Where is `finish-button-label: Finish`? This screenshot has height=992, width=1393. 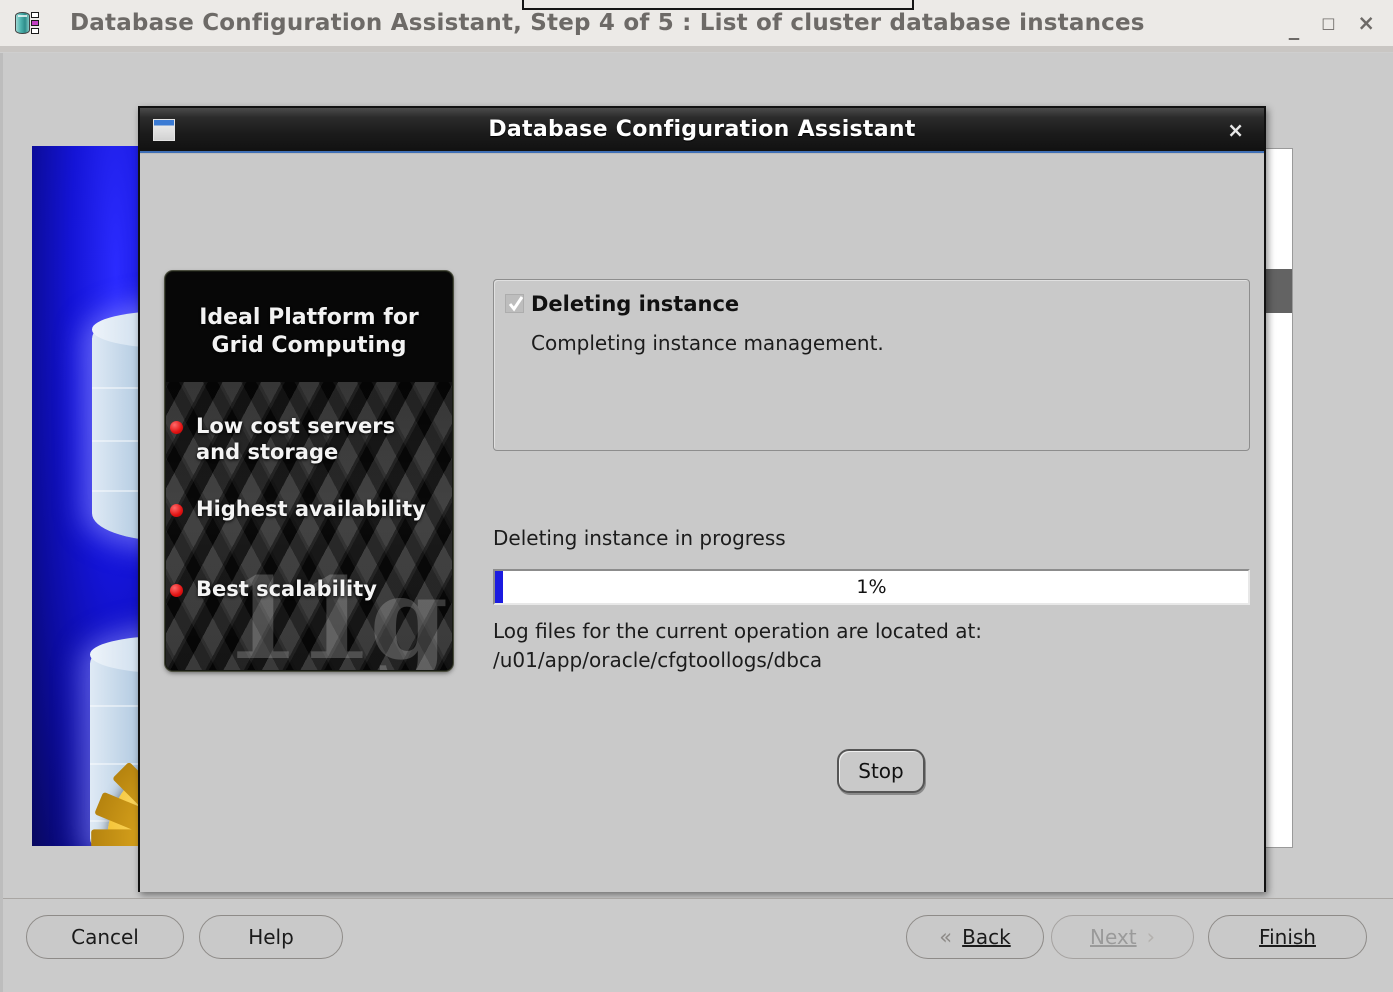 finish-button-label: Finish is located at coordinates (1287, 937).